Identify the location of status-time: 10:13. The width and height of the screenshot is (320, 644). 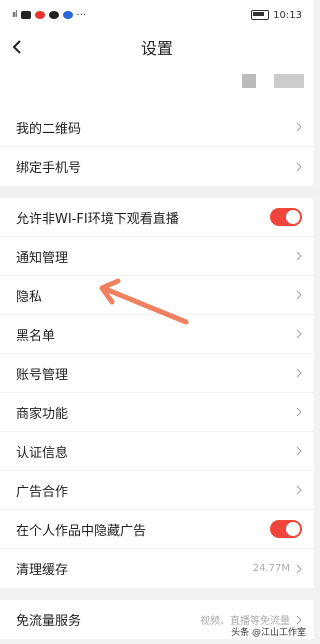
(287, 15).